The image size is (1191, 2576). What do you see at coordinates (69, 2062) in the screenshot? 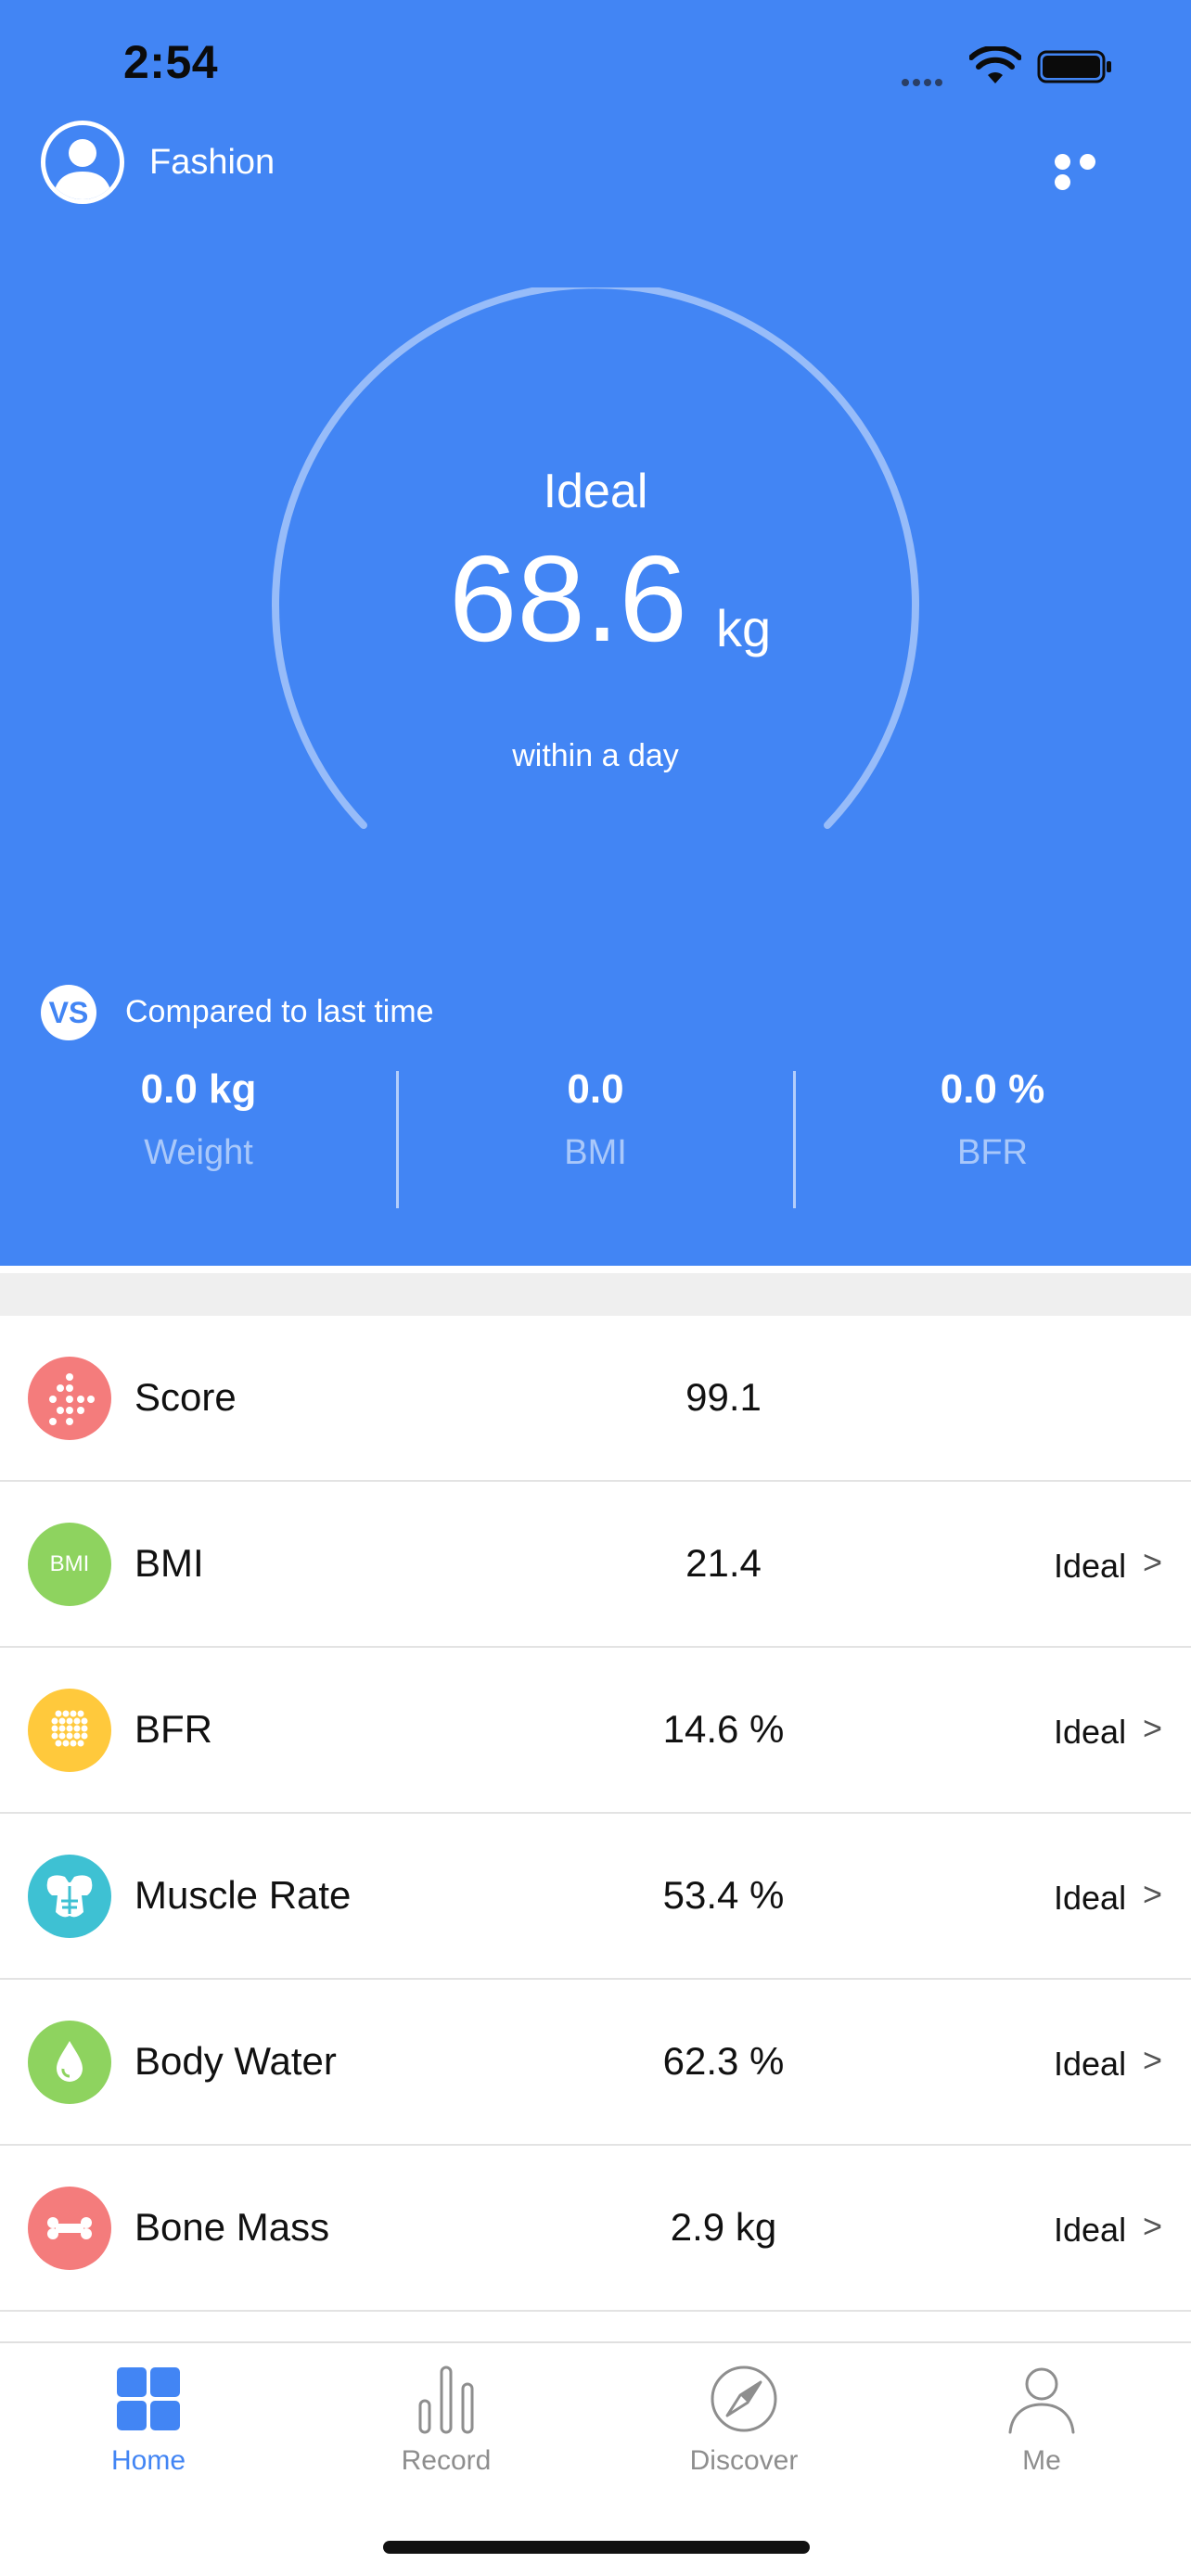
I see `water-drop-icon` at bounding box center [69, 2062].